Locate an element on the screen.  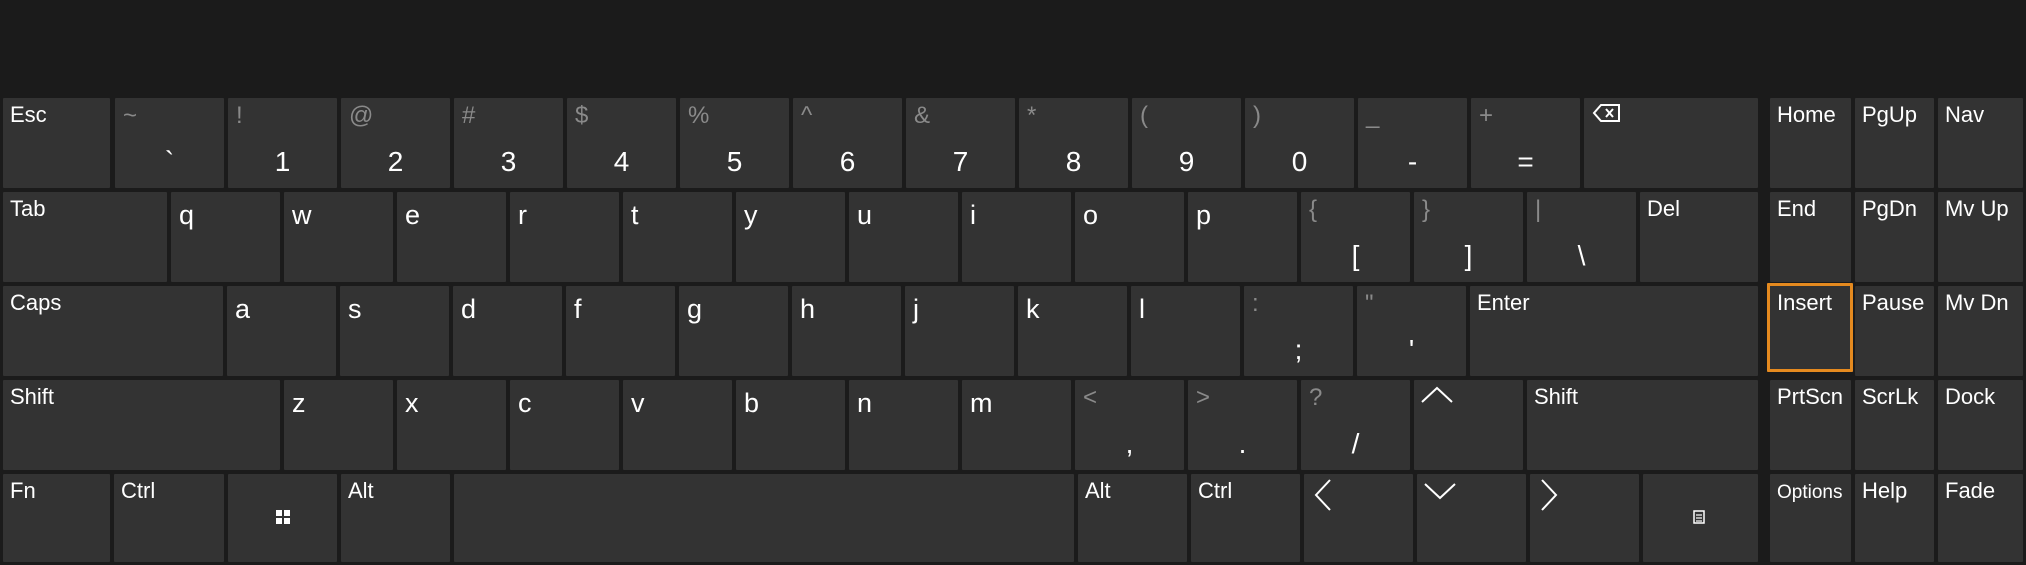
key-y: y is located at coordinates (790, 237).